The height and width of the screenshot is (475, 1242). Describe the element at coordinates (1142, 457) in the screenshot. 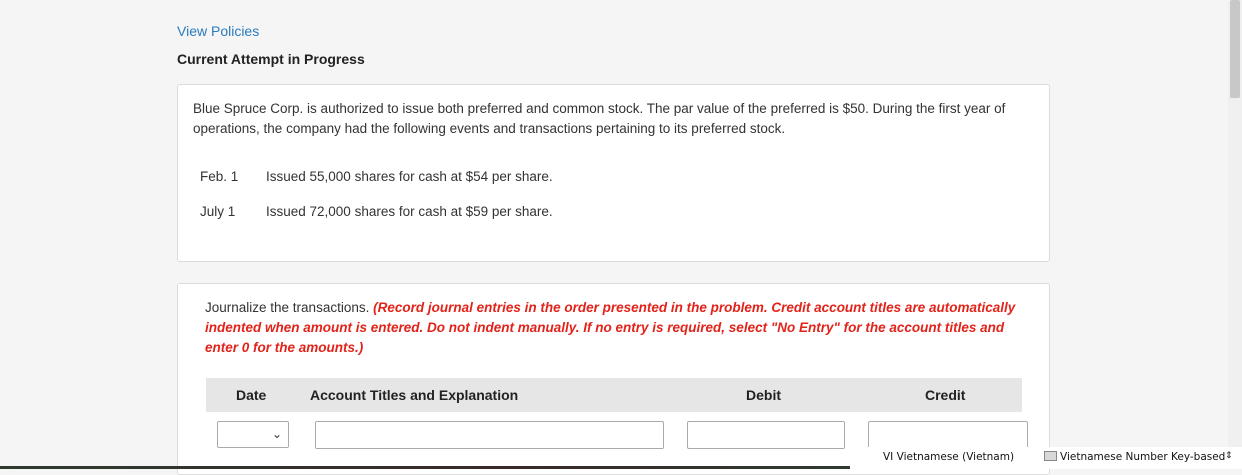

I see `keyboard-layout: Vietnamese Number Key-based` at that location.